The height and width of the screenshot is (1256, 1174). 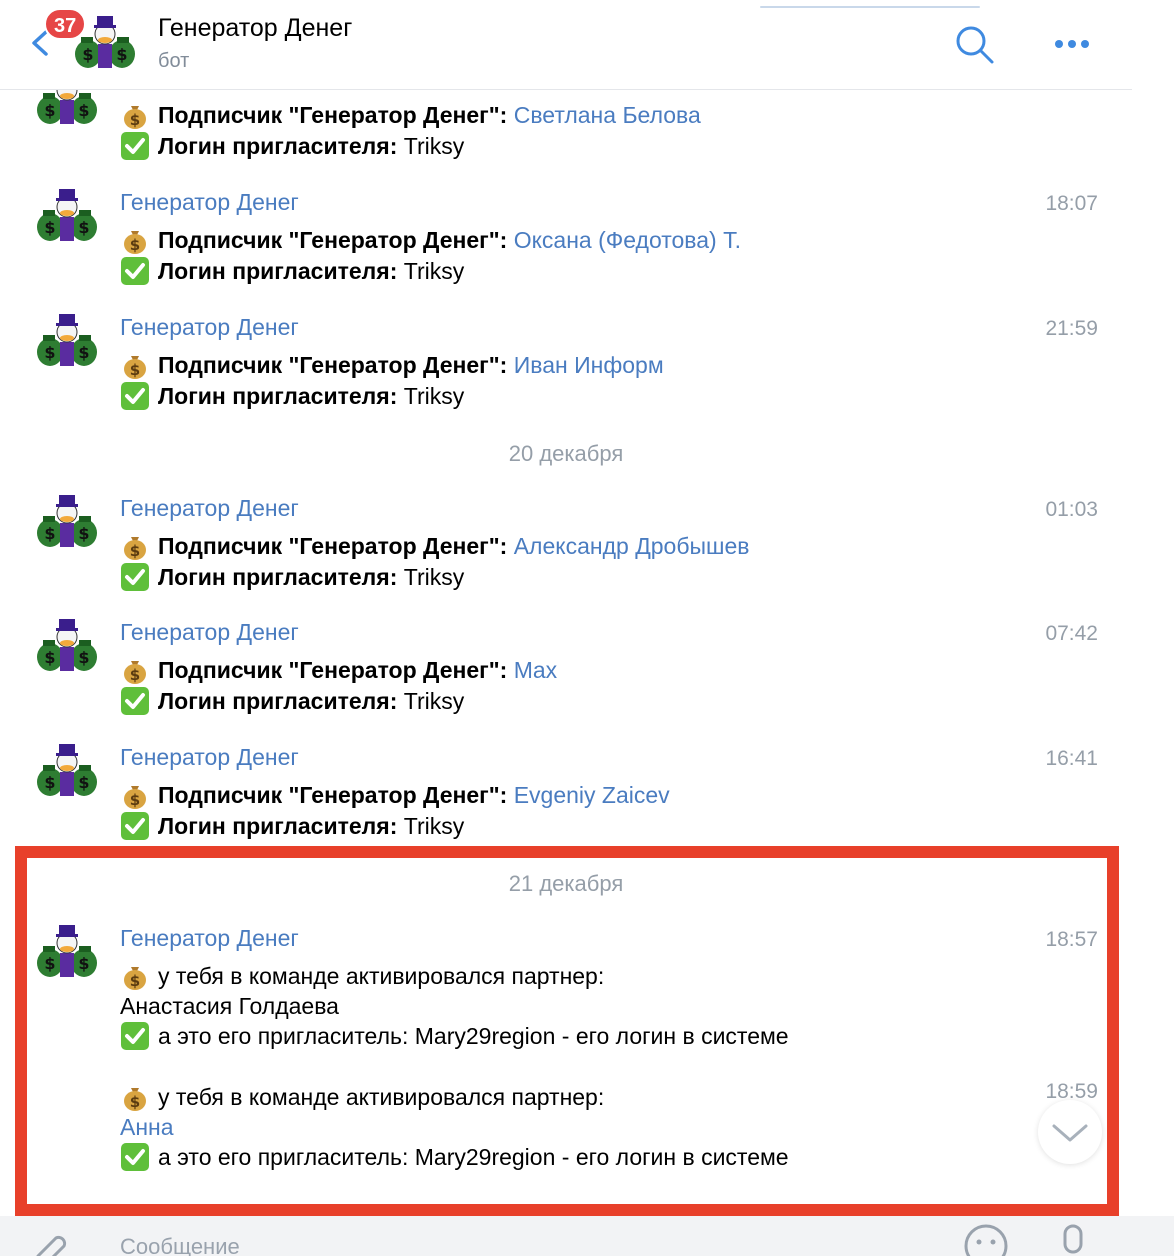 What do you see at coordinates (566, 453) in the screenshot?
I see `date-separator: 20 декабря` at bounding box center [566, 453].